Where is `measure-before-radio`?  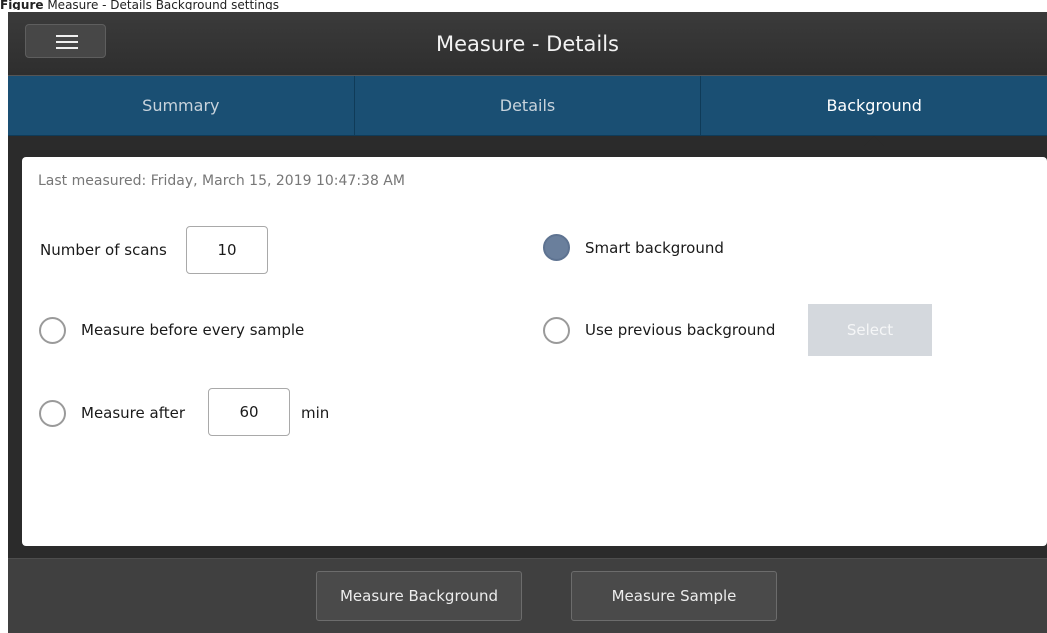 measure-before-radio is located at coordinates (52, 330).